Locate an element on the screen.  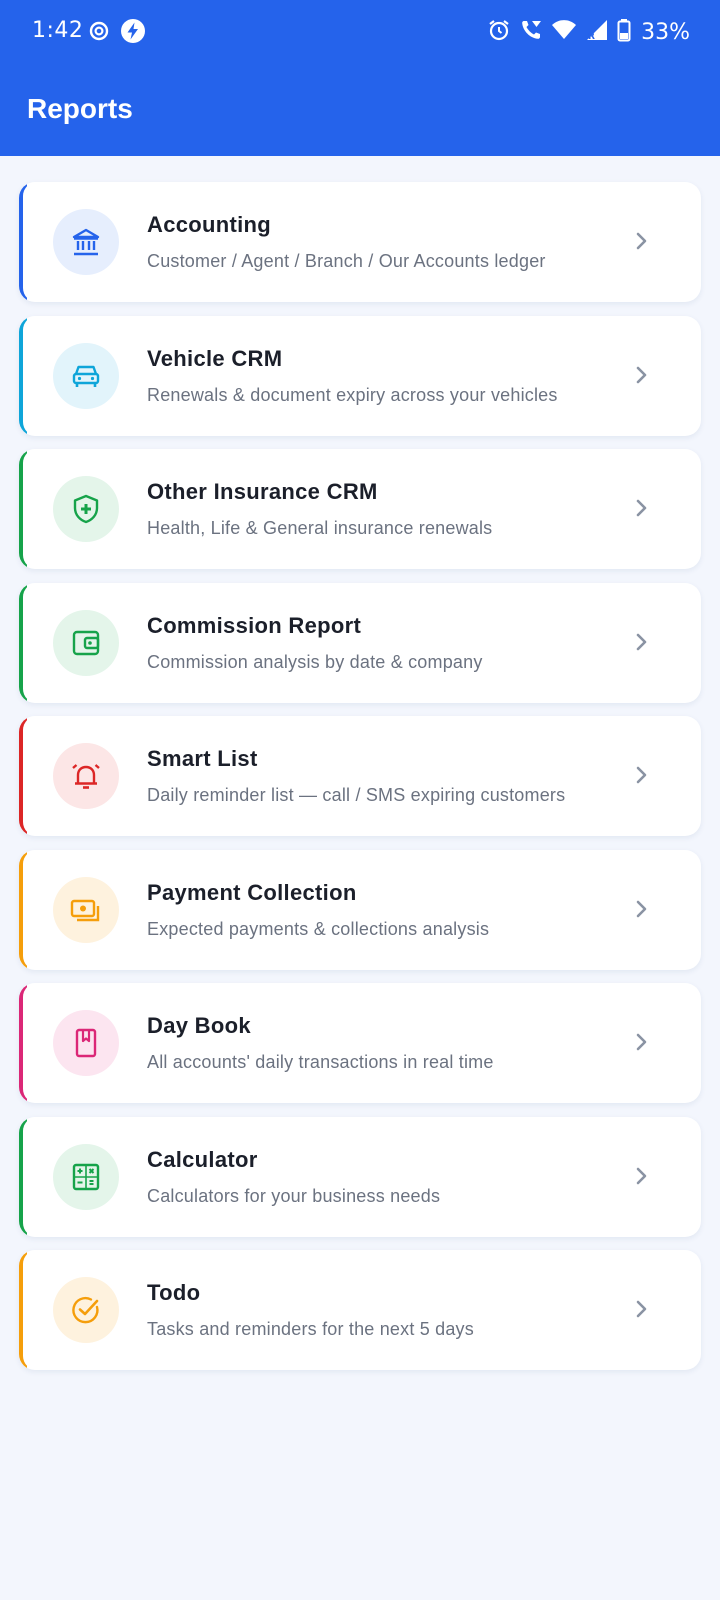
shield-plus-icon is located at coordinates (86, 509).